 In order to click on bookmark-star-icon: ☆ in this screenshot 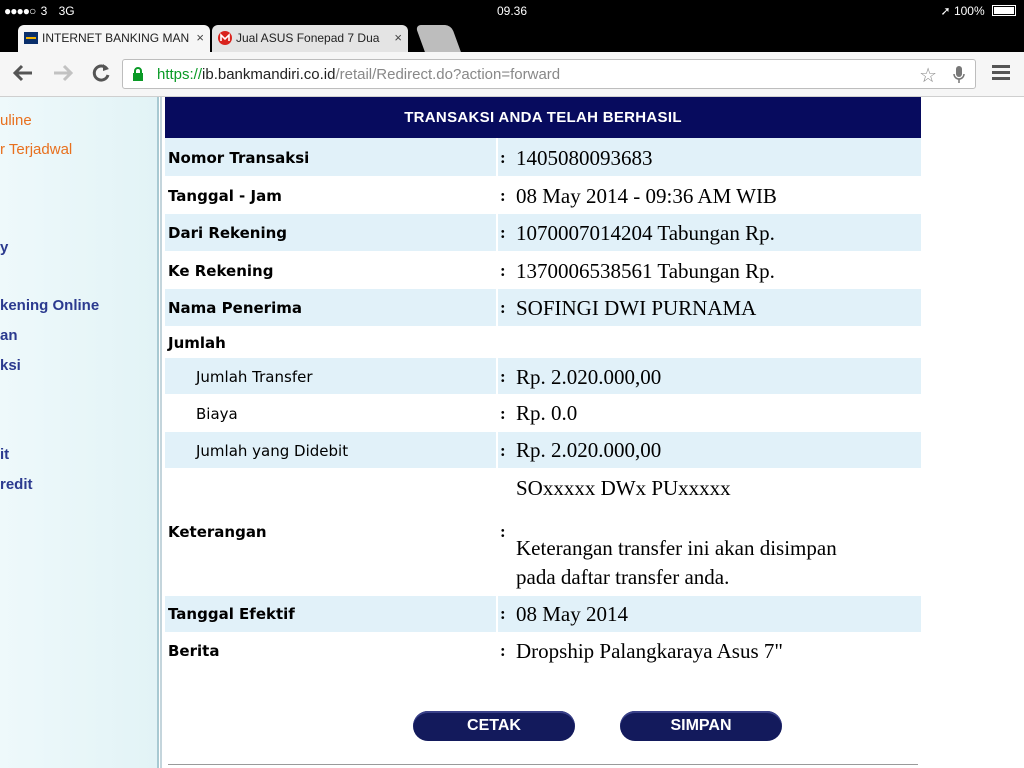, I will do `click(928, 75)`.